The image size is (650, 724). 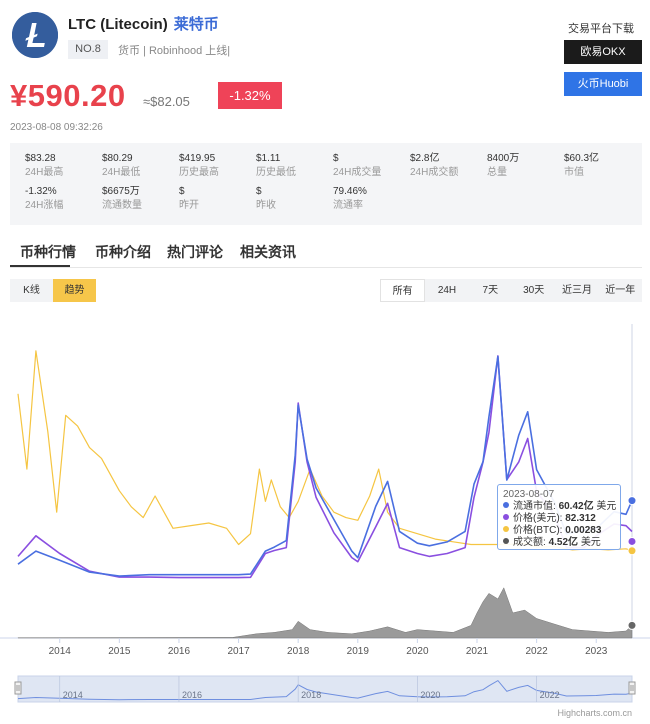 What do you see at coordinates (603, 52) in the screenshot?
I see `okx-download-button: 欧易OKX` at bounding box center [603, 52].